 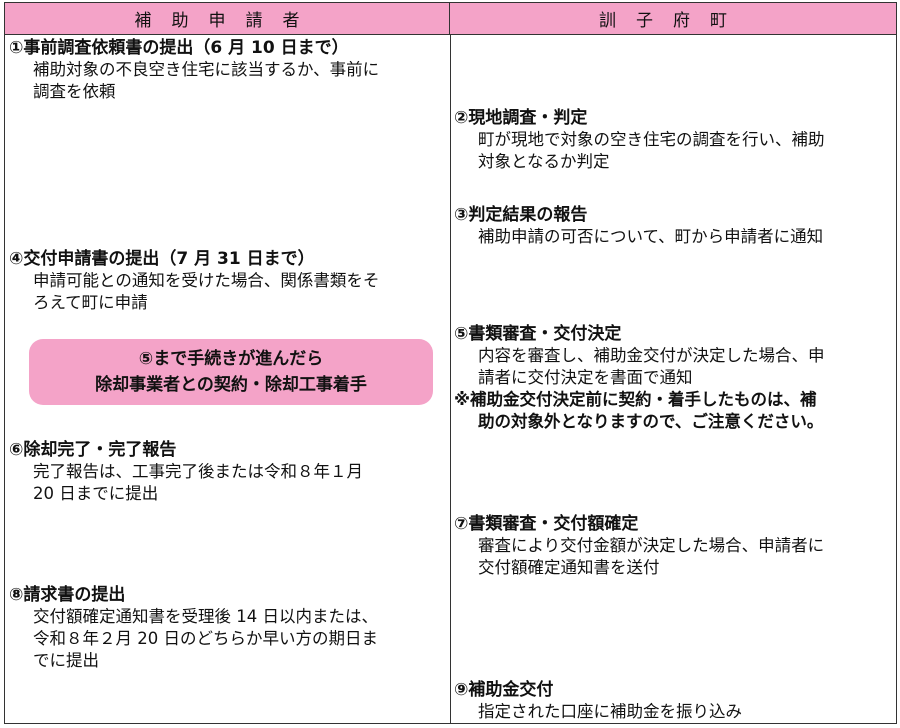 I want to click on header-town: 訓子府町, so click(x=673, y=19).